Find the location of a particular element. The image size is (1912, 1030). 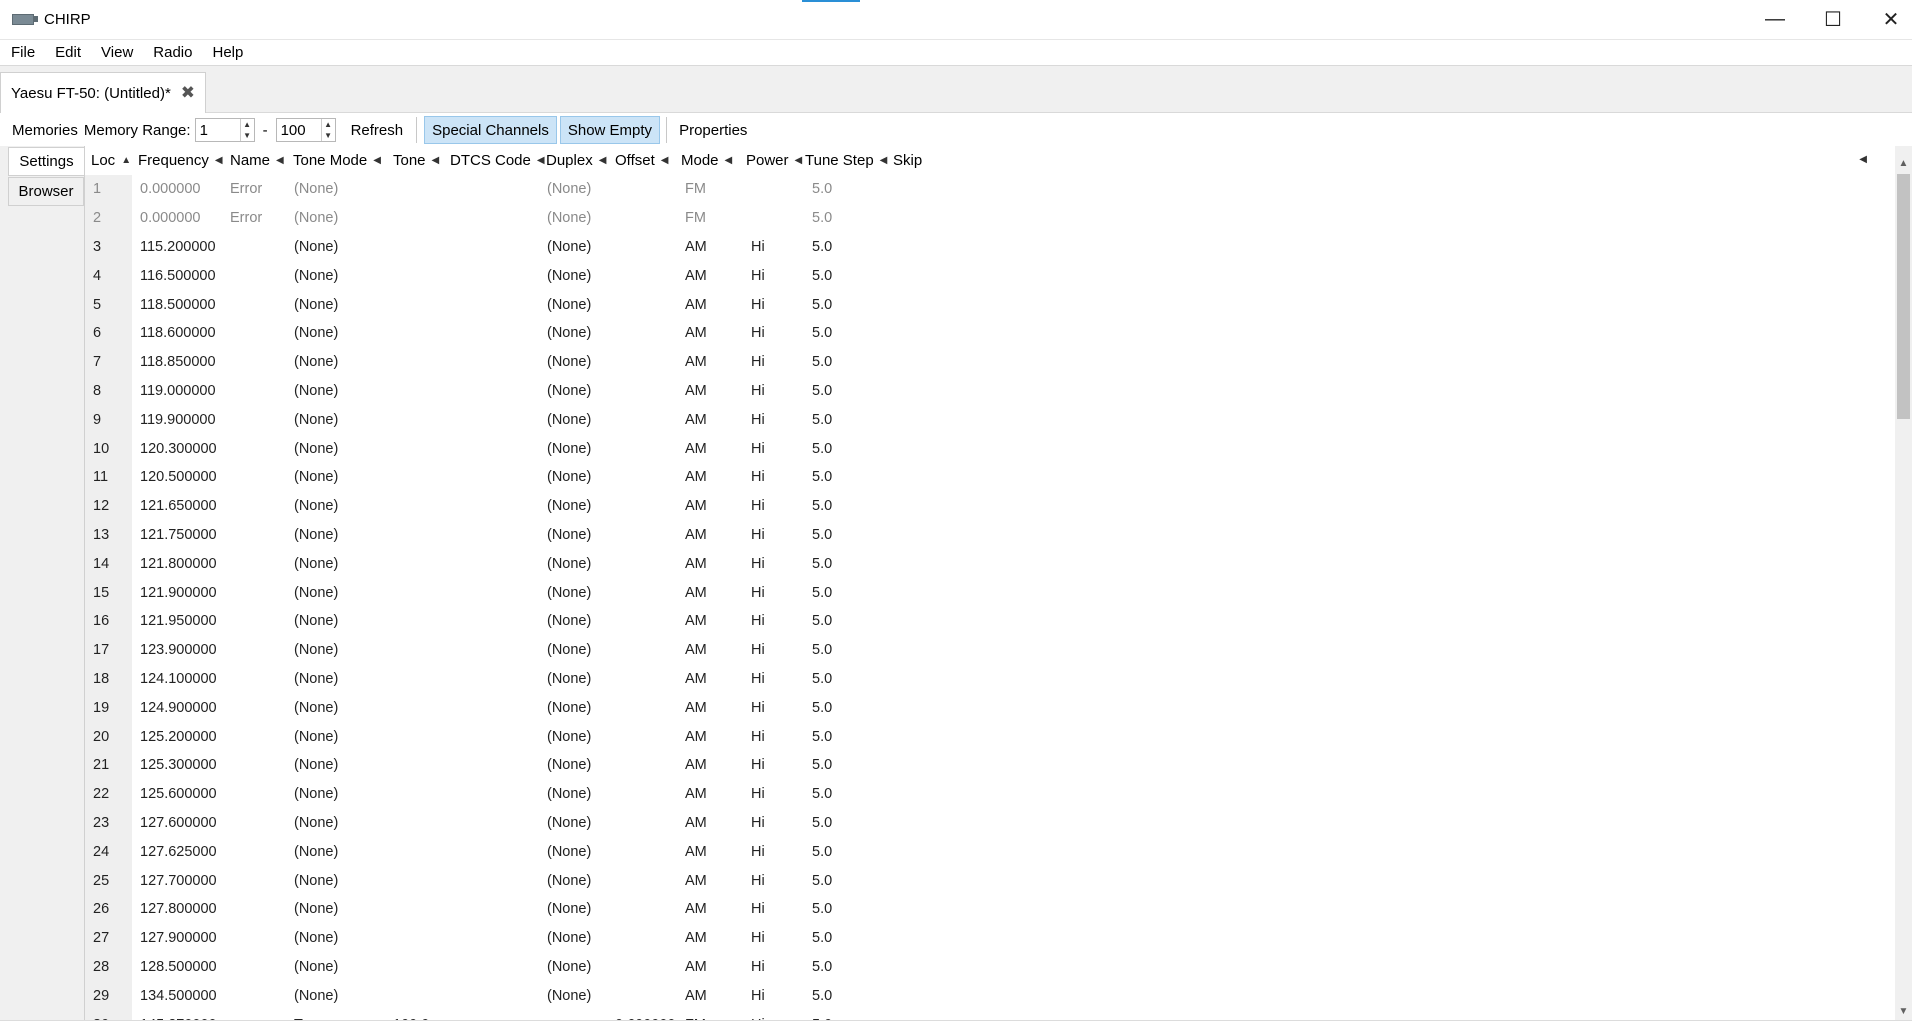

table-row: 21 125.300000 (None) (None) AM Hi 5.0 is located at coordinates (975, 765).